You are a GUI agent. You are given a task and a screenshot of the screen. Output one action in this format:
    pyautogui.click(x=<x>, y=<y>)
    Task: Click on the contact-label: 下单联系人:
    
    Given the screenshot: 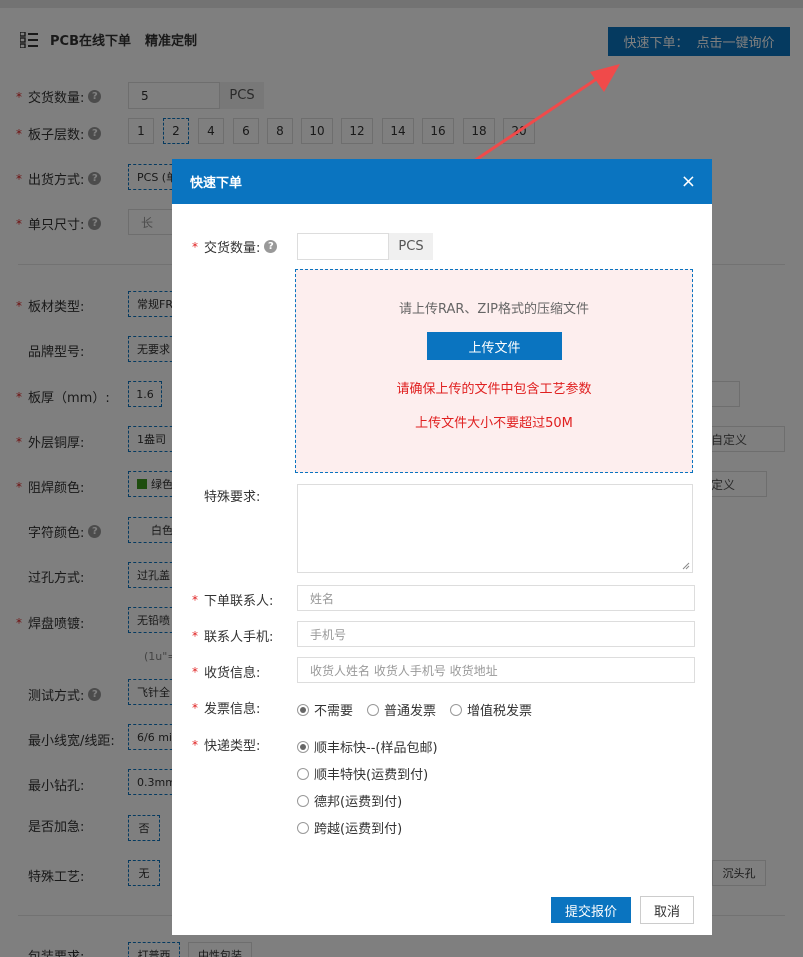 What is the action you would take?
    pyautogui.click(x=239, y=601)
    